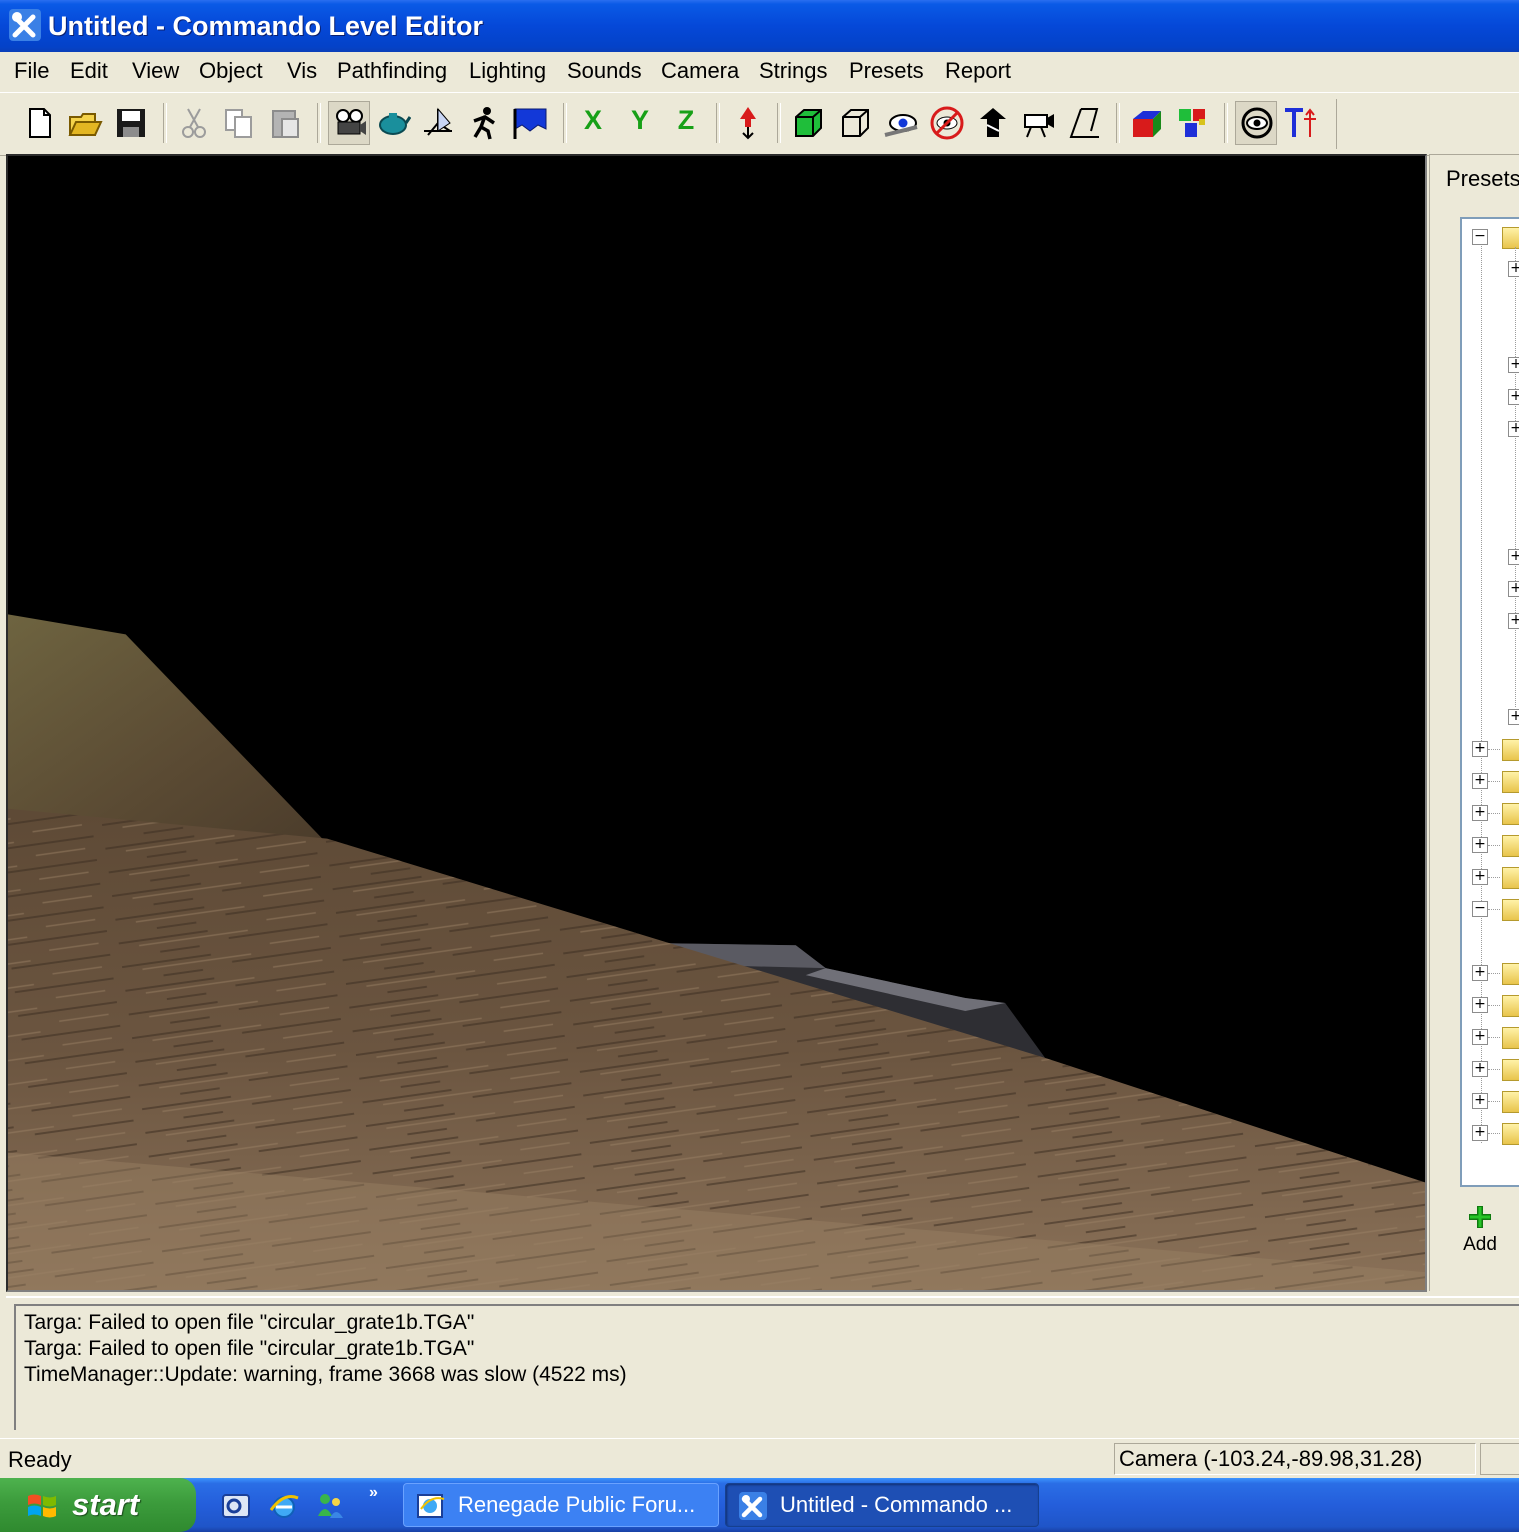 The image size is (1519, 1532). Describe the element at coordinates (98, 1505) in the screenshot. I see `start-button: start` at that location.